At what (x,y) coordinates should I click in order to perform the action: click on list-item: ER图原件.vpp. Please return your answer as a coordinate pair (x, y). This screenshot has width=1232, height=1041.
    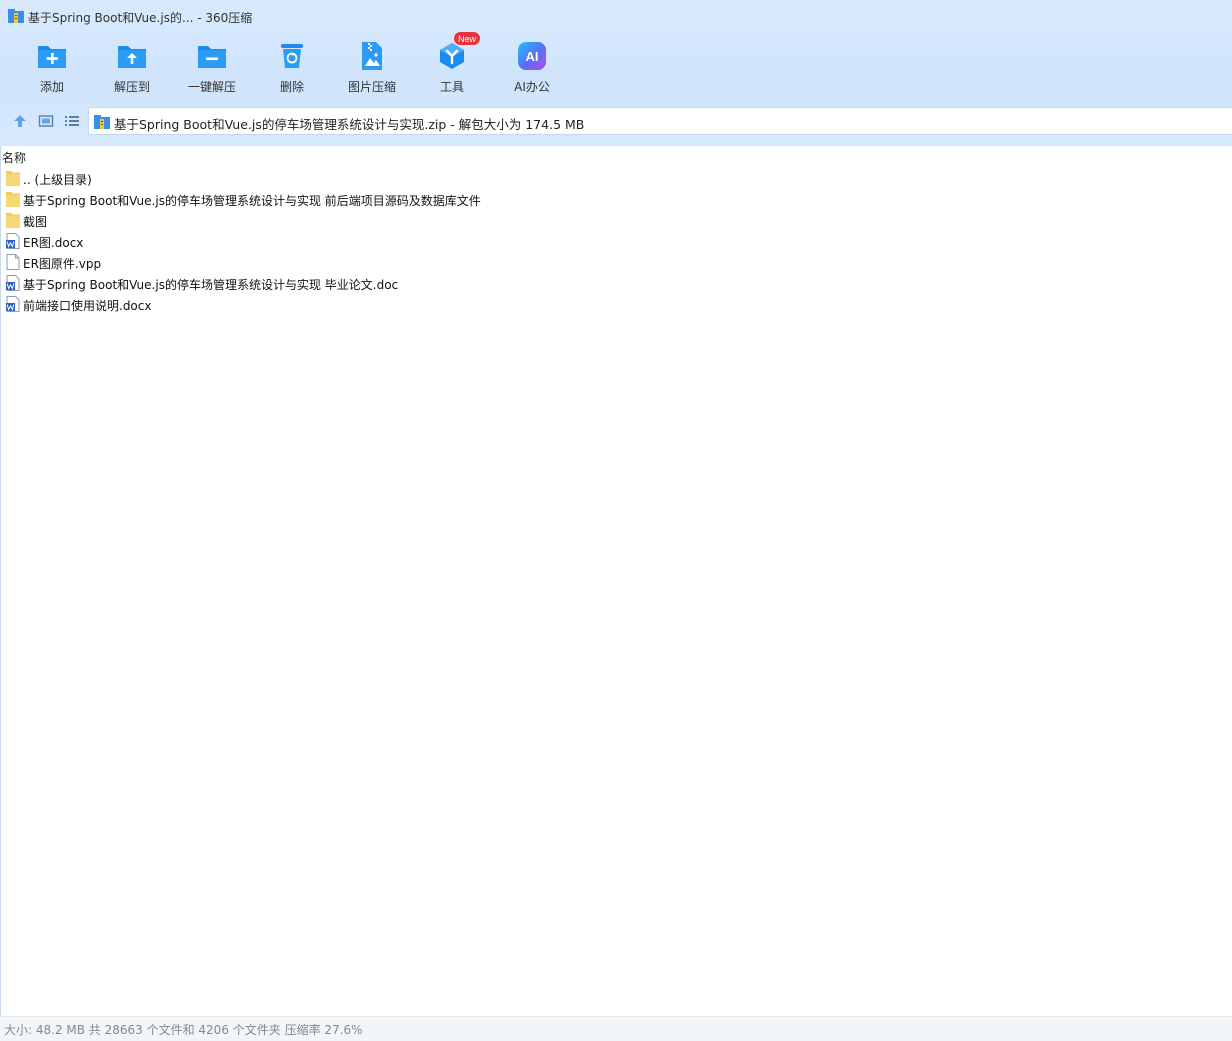
    Looking at the image, I should click on (616, 262).